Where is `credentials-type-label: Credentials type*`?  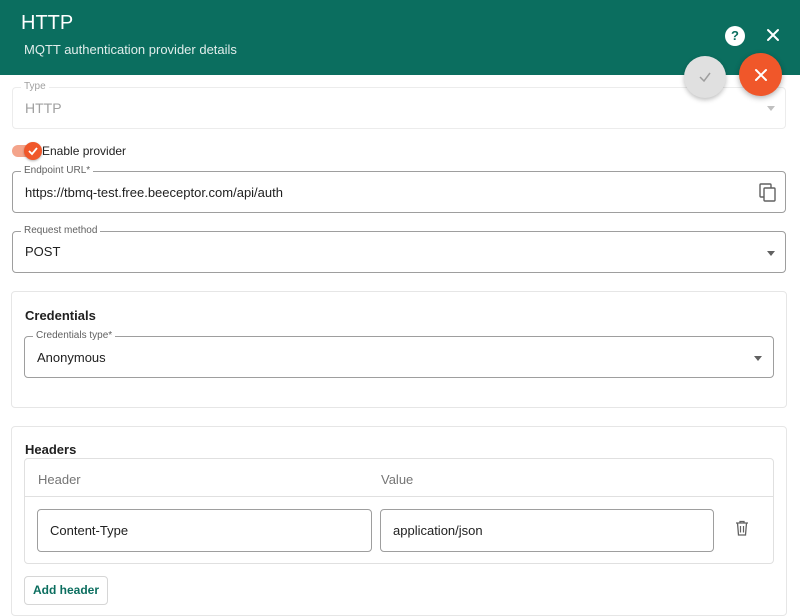 credentials-type-label: Credentials type* is located at coordinates (74, 335).